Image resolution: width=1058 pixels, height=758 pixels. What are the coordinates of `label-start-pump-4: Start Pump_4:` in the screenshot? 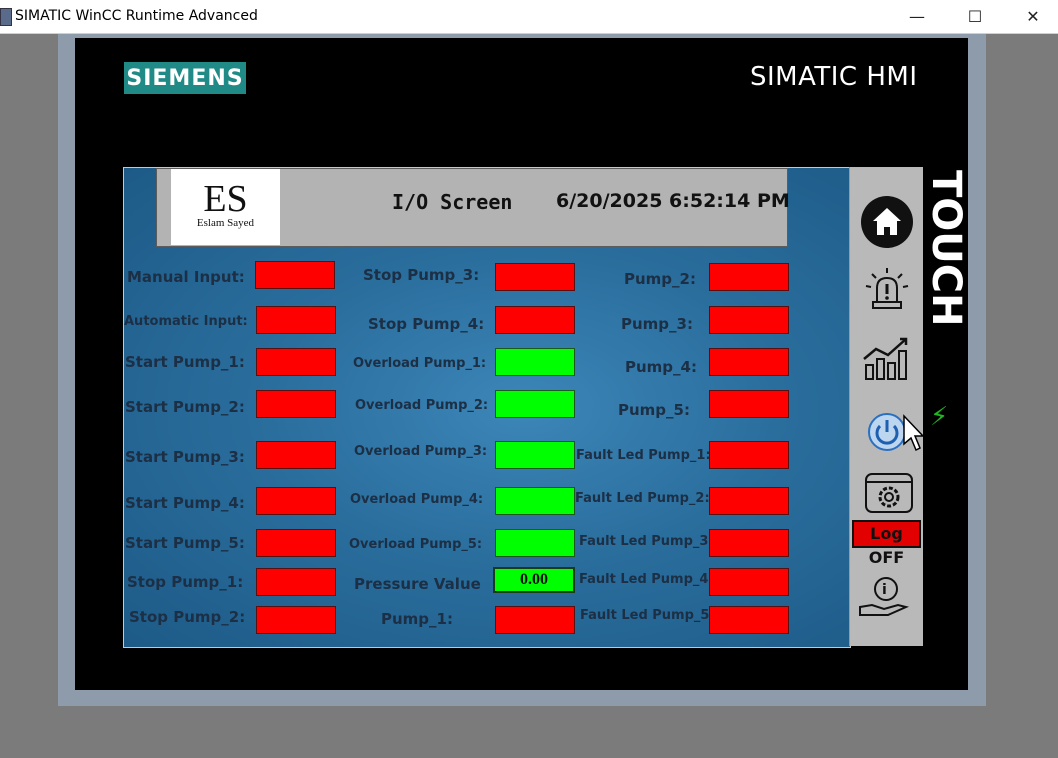 It's located at (185, 503).